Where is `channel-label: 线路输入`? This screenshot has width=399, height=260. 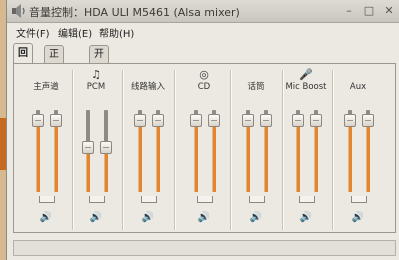
channel-label: 线路输入 is located at coordinates (147, 87).